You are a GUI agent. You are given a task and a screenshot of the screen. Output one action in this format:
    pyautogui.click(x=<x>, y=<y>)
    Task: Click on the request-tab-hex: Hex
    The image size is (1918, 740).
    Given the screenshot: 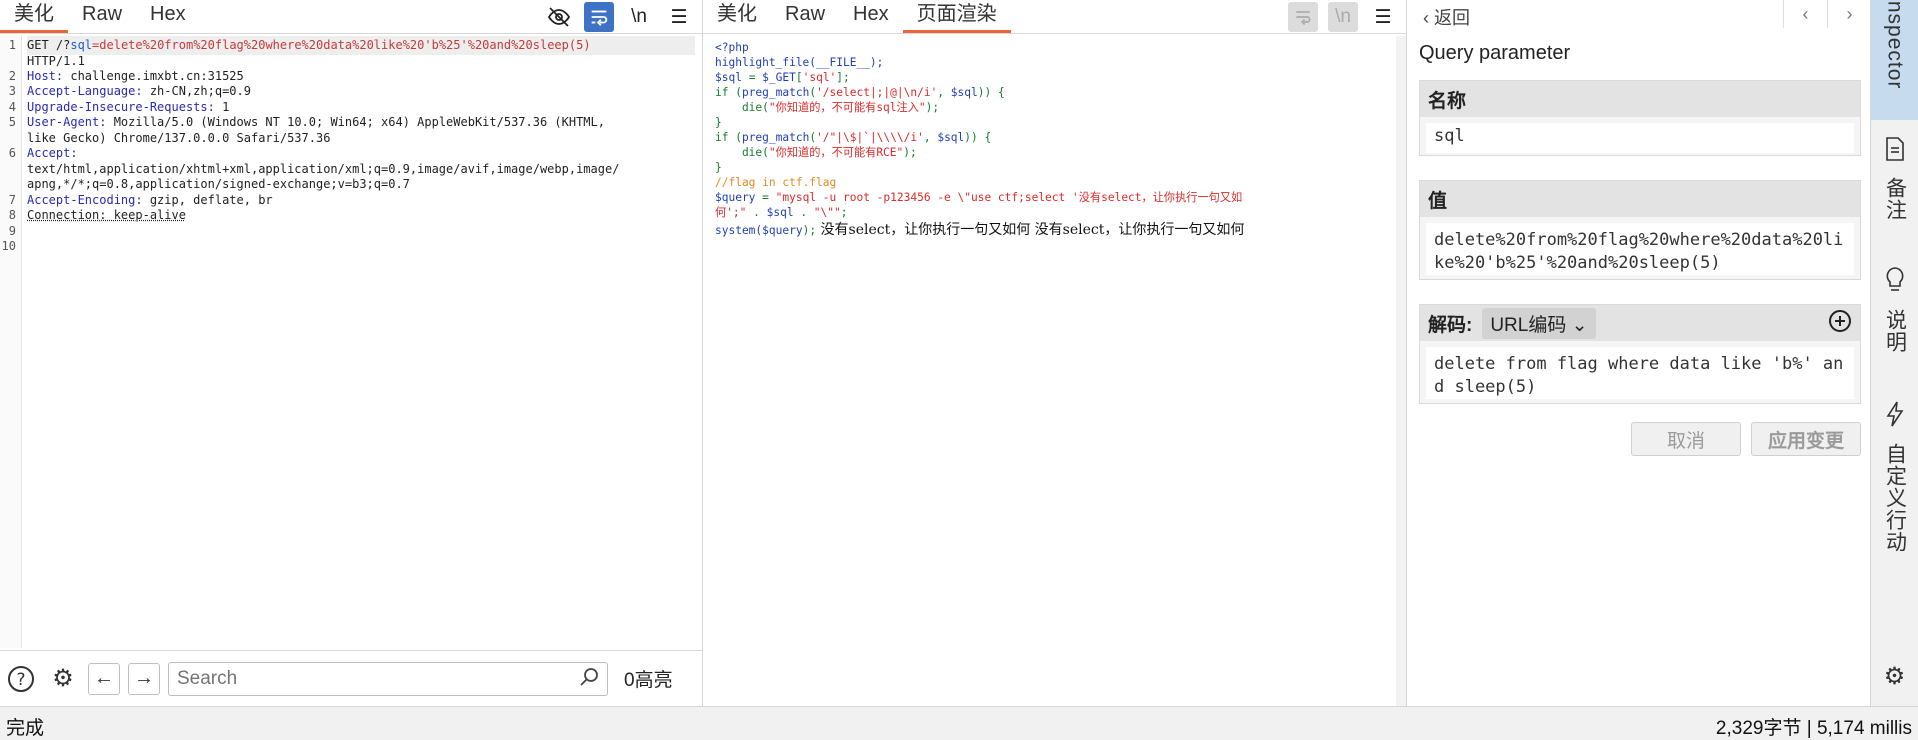 What is the action you would take?
    pyautogui.click(x=168, y=17)
    